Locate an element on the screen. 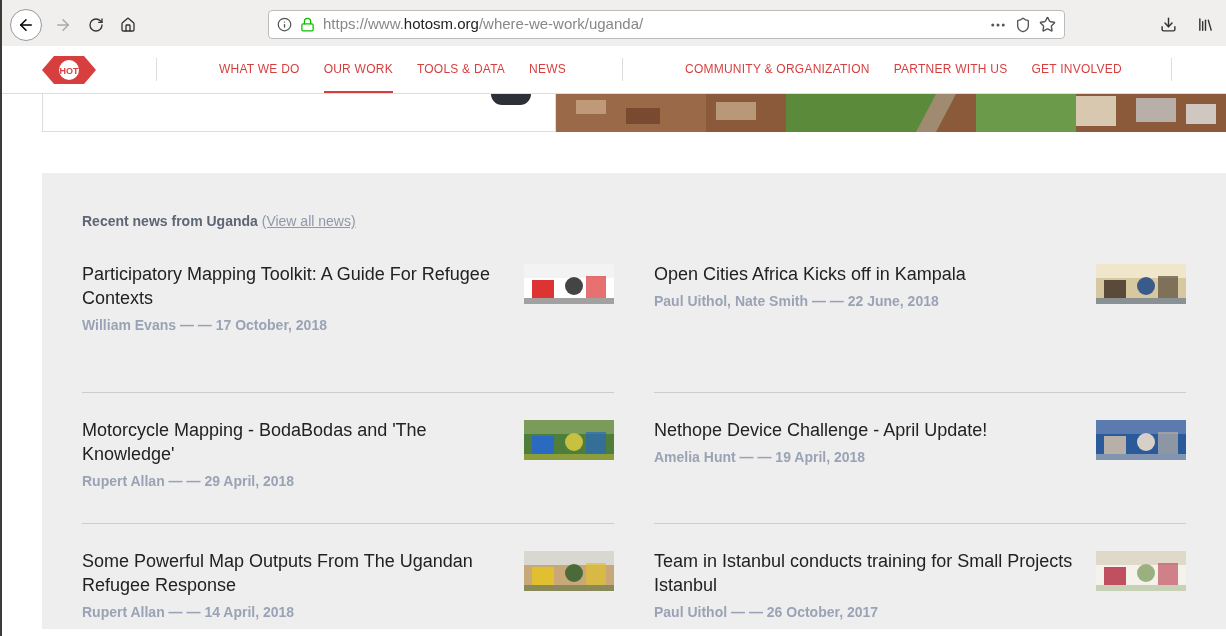 The width and height of the screenshot is (1226, 636). url-text: https://www.hotosm.org/where-we-work/uganda/ is located at coordinates (483, 24).